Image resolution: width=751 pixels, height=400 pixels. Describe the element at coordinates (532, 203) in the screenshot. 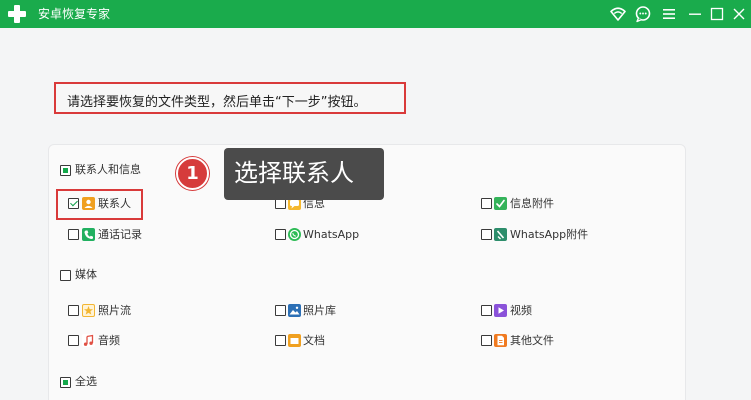

I see `message-attachments-label: 信息附件` at that location.